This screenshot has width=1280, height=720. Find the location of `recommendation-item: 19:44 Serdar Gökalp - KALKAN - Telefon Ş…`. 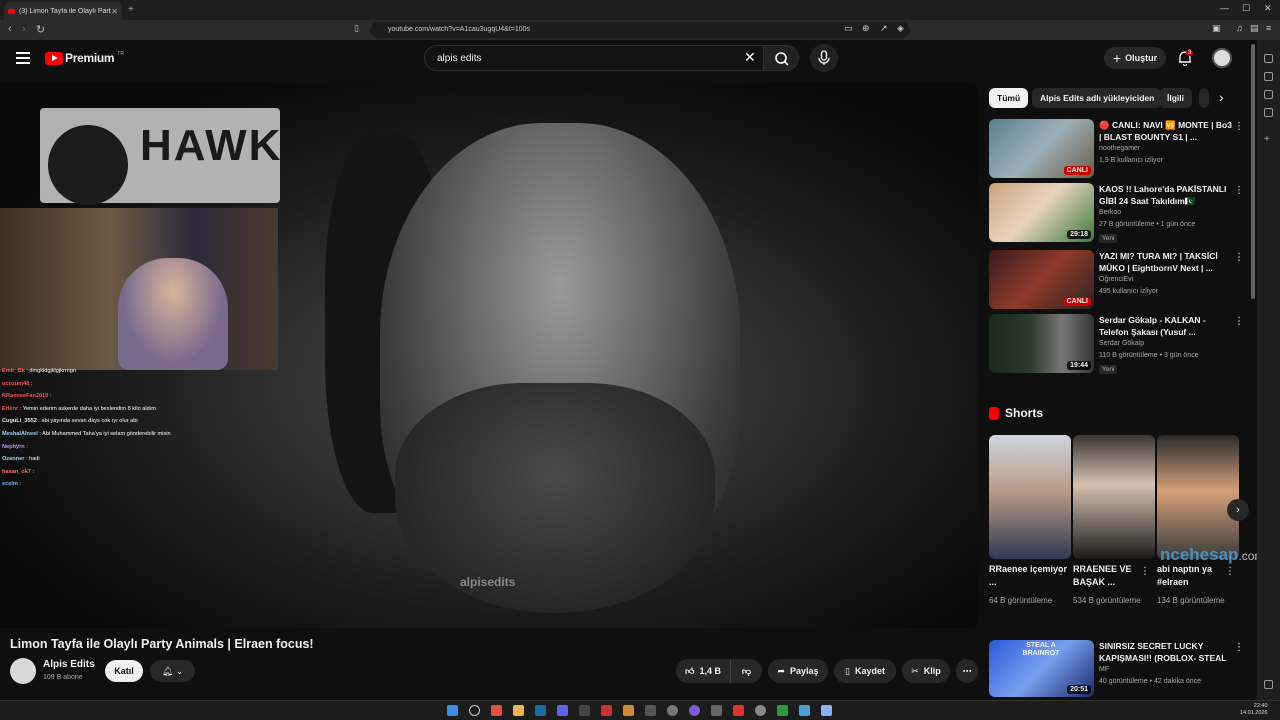

recommendation-item: 19:44 Serdar Gökalp - KALKAN - Telefon Ş… is located at coordinates (1117, 344).